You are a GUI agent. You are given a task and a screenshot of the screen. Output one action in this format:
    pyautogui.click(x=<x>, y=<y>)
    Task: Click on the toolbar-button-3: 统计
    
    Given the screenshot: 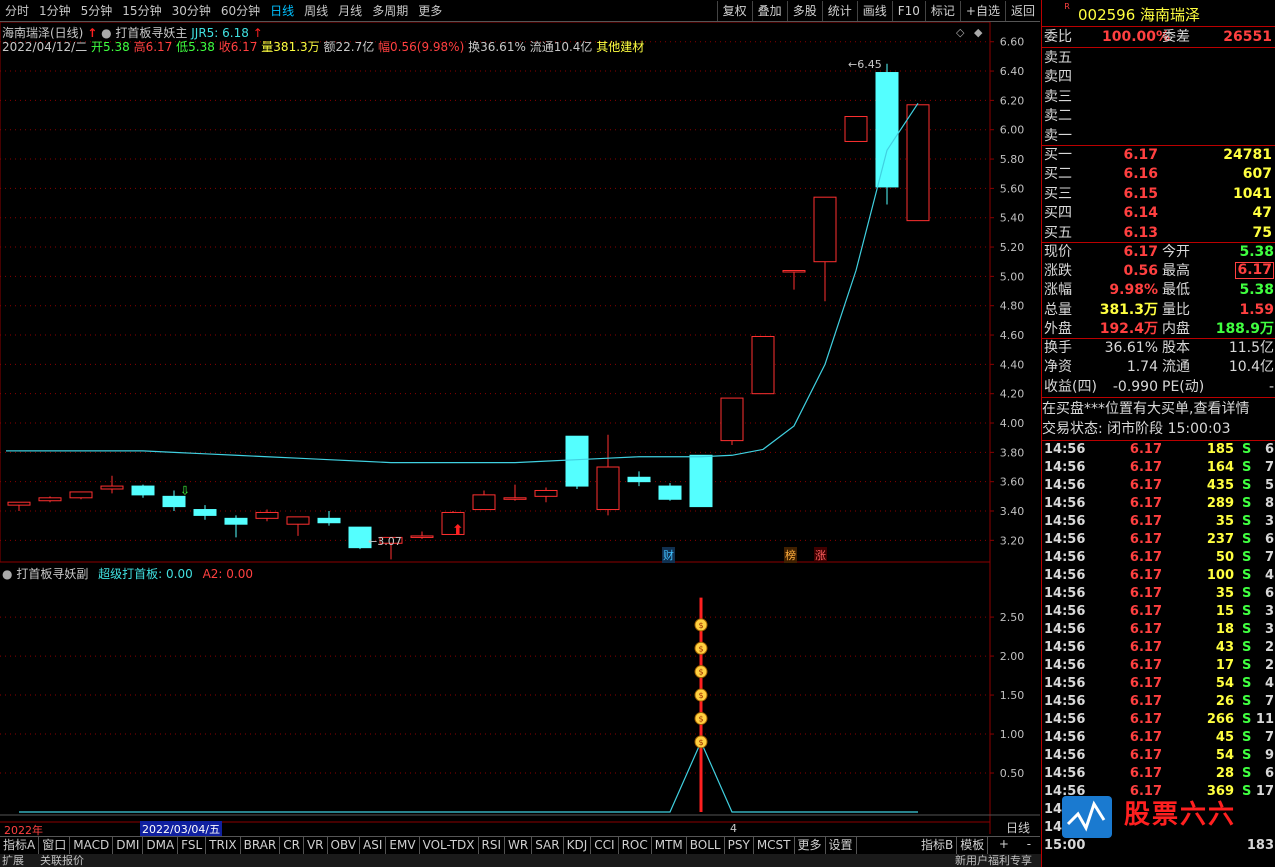 What is the action you would take?
    pyautogui.click(x=839, y=11)
    